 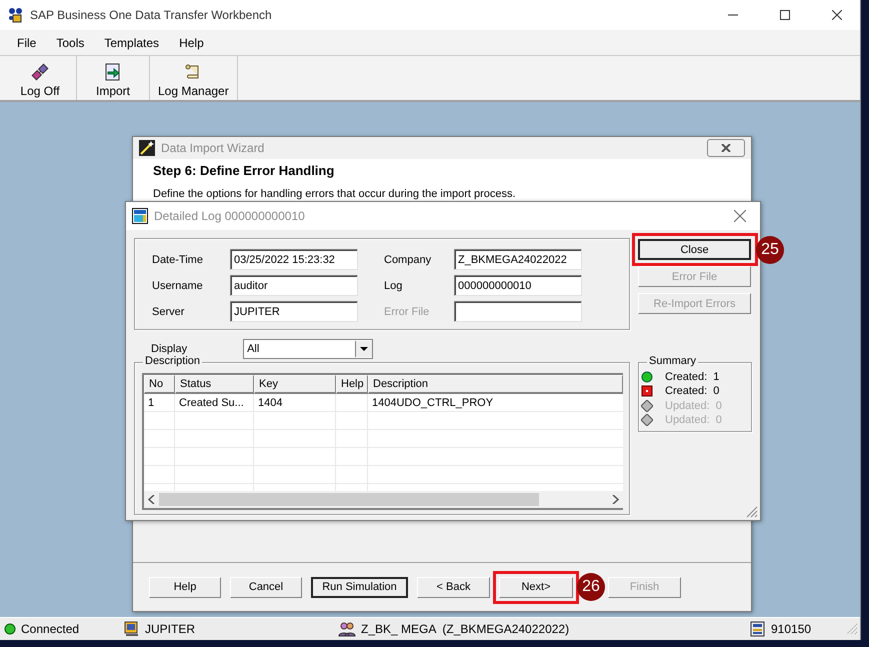 What do you see at coordinates (170, 629) in the screenshot?
I see `status-text: JUPITER` at bounding box center [170, 629].